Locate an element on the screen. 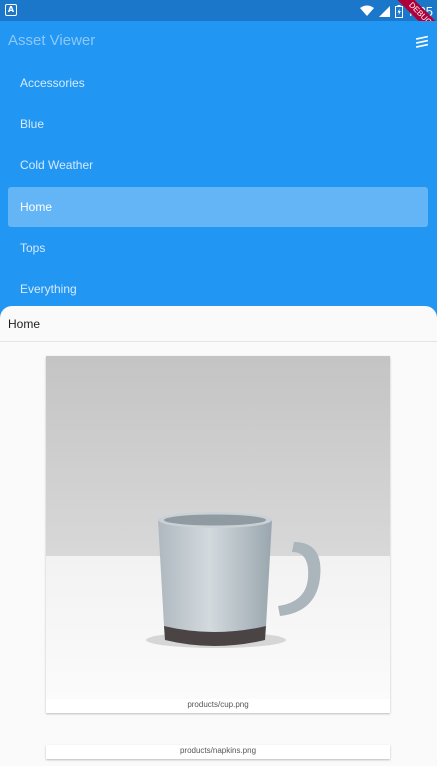  app-notification-icon: A is located at coordinates (11, 10).